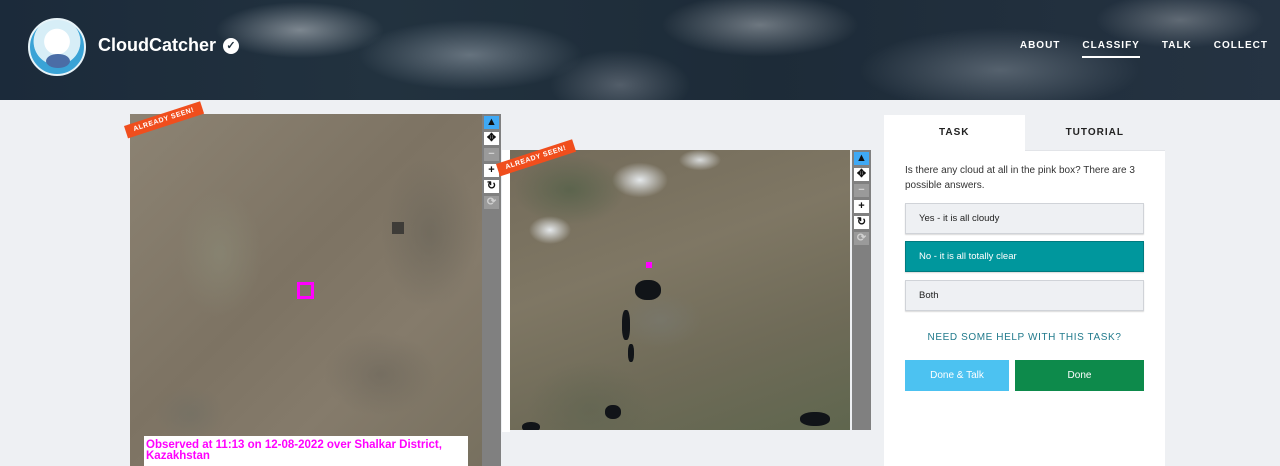 The image size is (1280, 466). I want to click on need-help-link: NEED SOME HELP WITH THIS TASK?, so click(1024, 337).